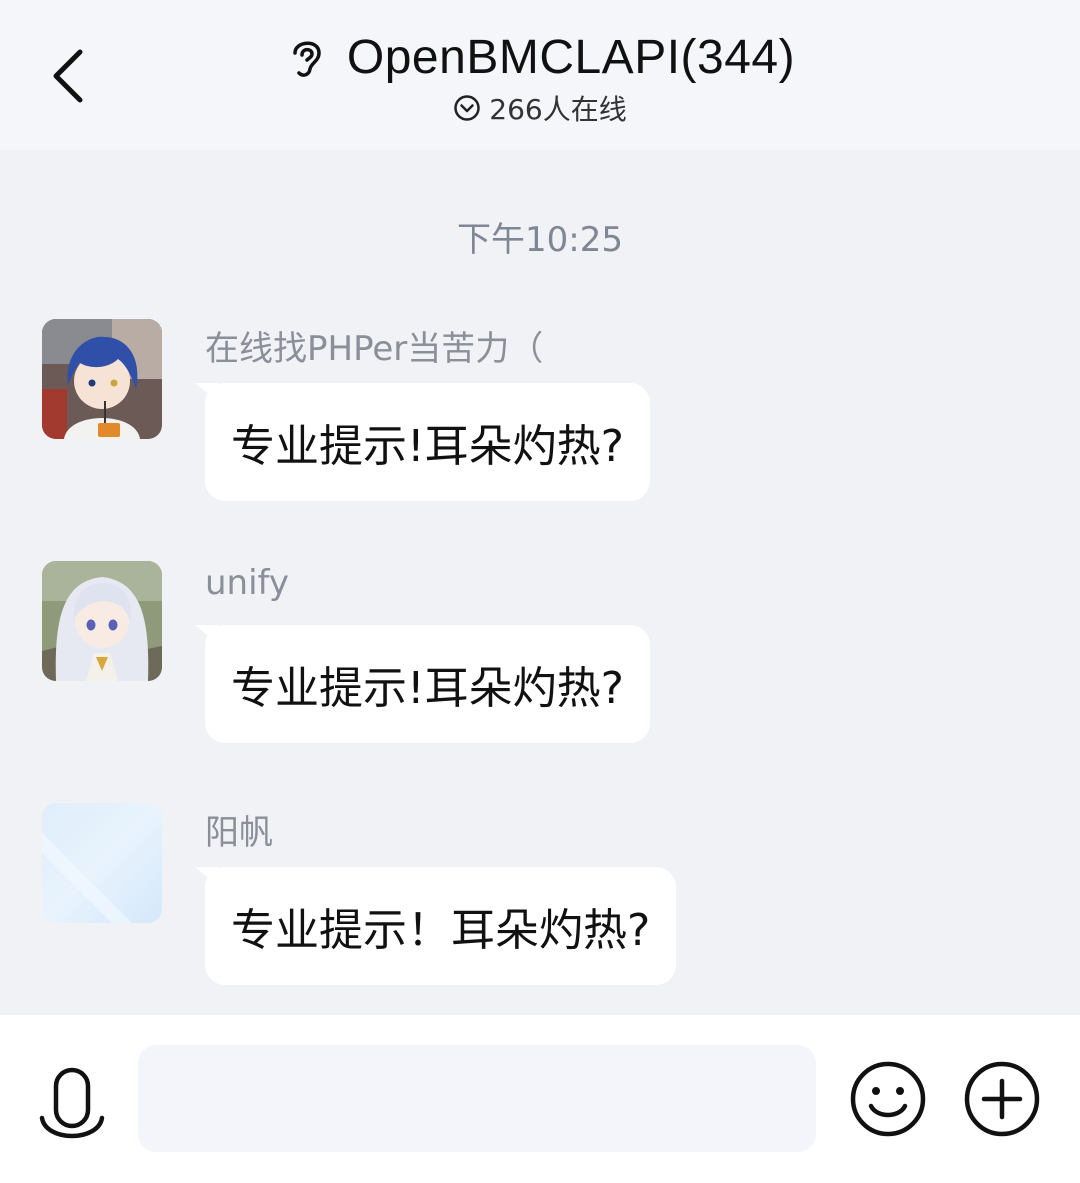 This screenshot has width=1080, height=1183. I want to click on plus-circle-icon, so click(1002, 1099).